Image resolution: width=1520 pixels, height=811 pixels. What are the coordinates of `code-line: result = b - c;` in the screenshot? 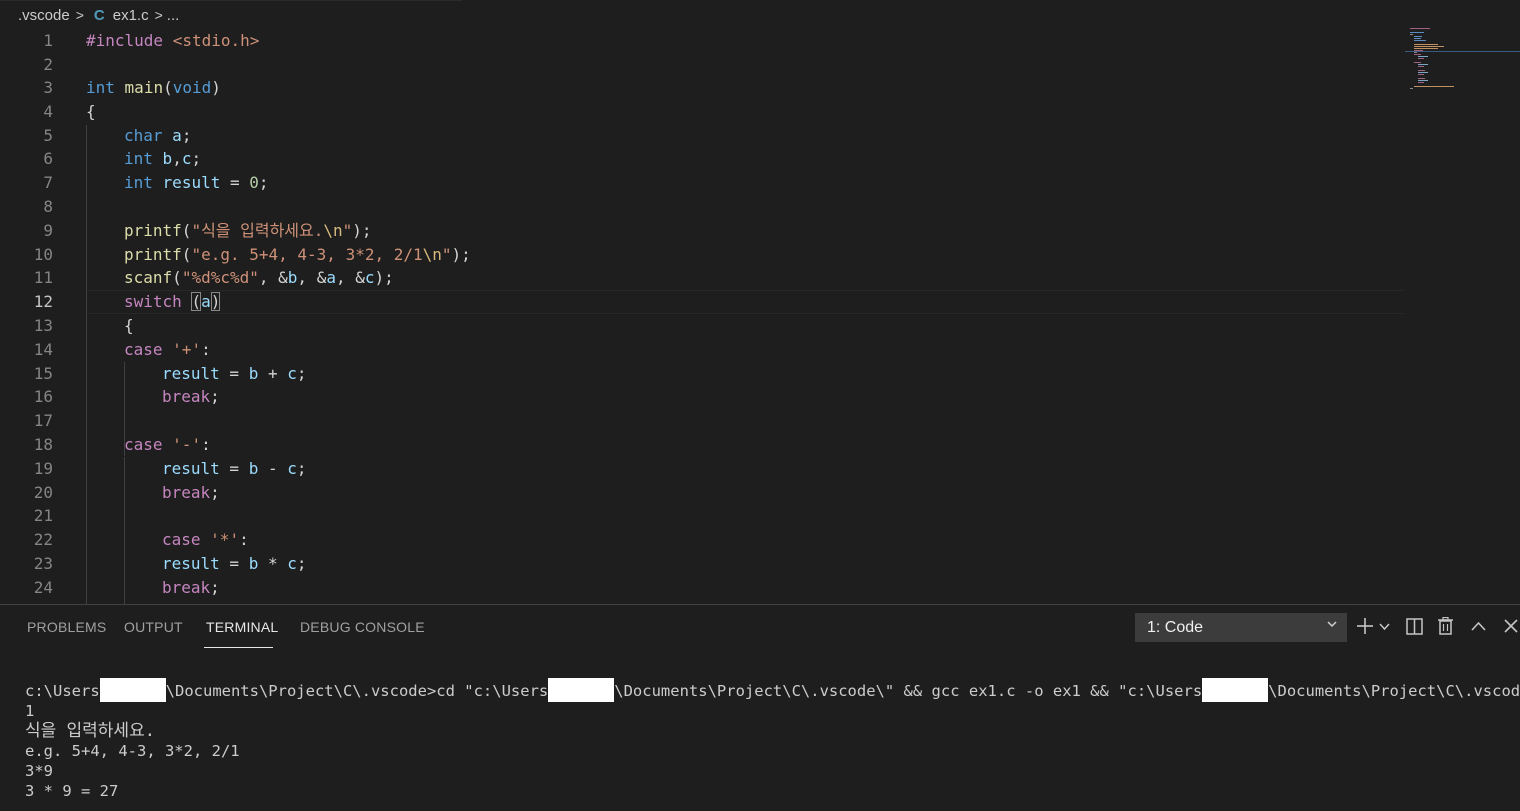 It's located at (234, 468).